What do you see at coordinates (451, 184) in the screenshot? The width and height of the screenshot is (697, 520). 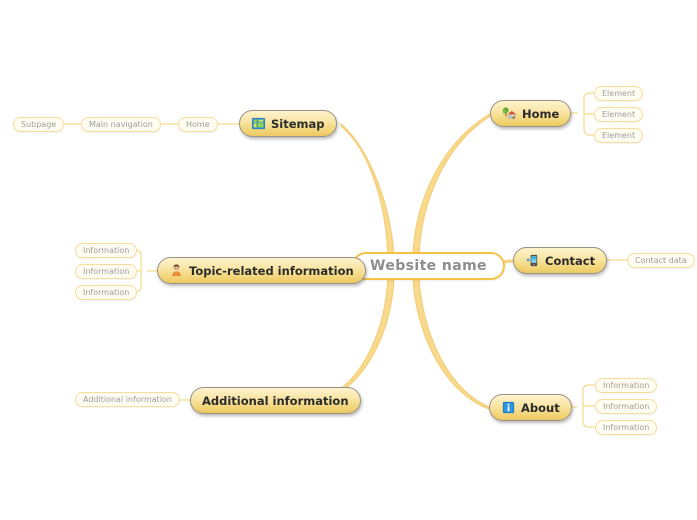 I see `edge-root-home` at bounding box center [451, 184].